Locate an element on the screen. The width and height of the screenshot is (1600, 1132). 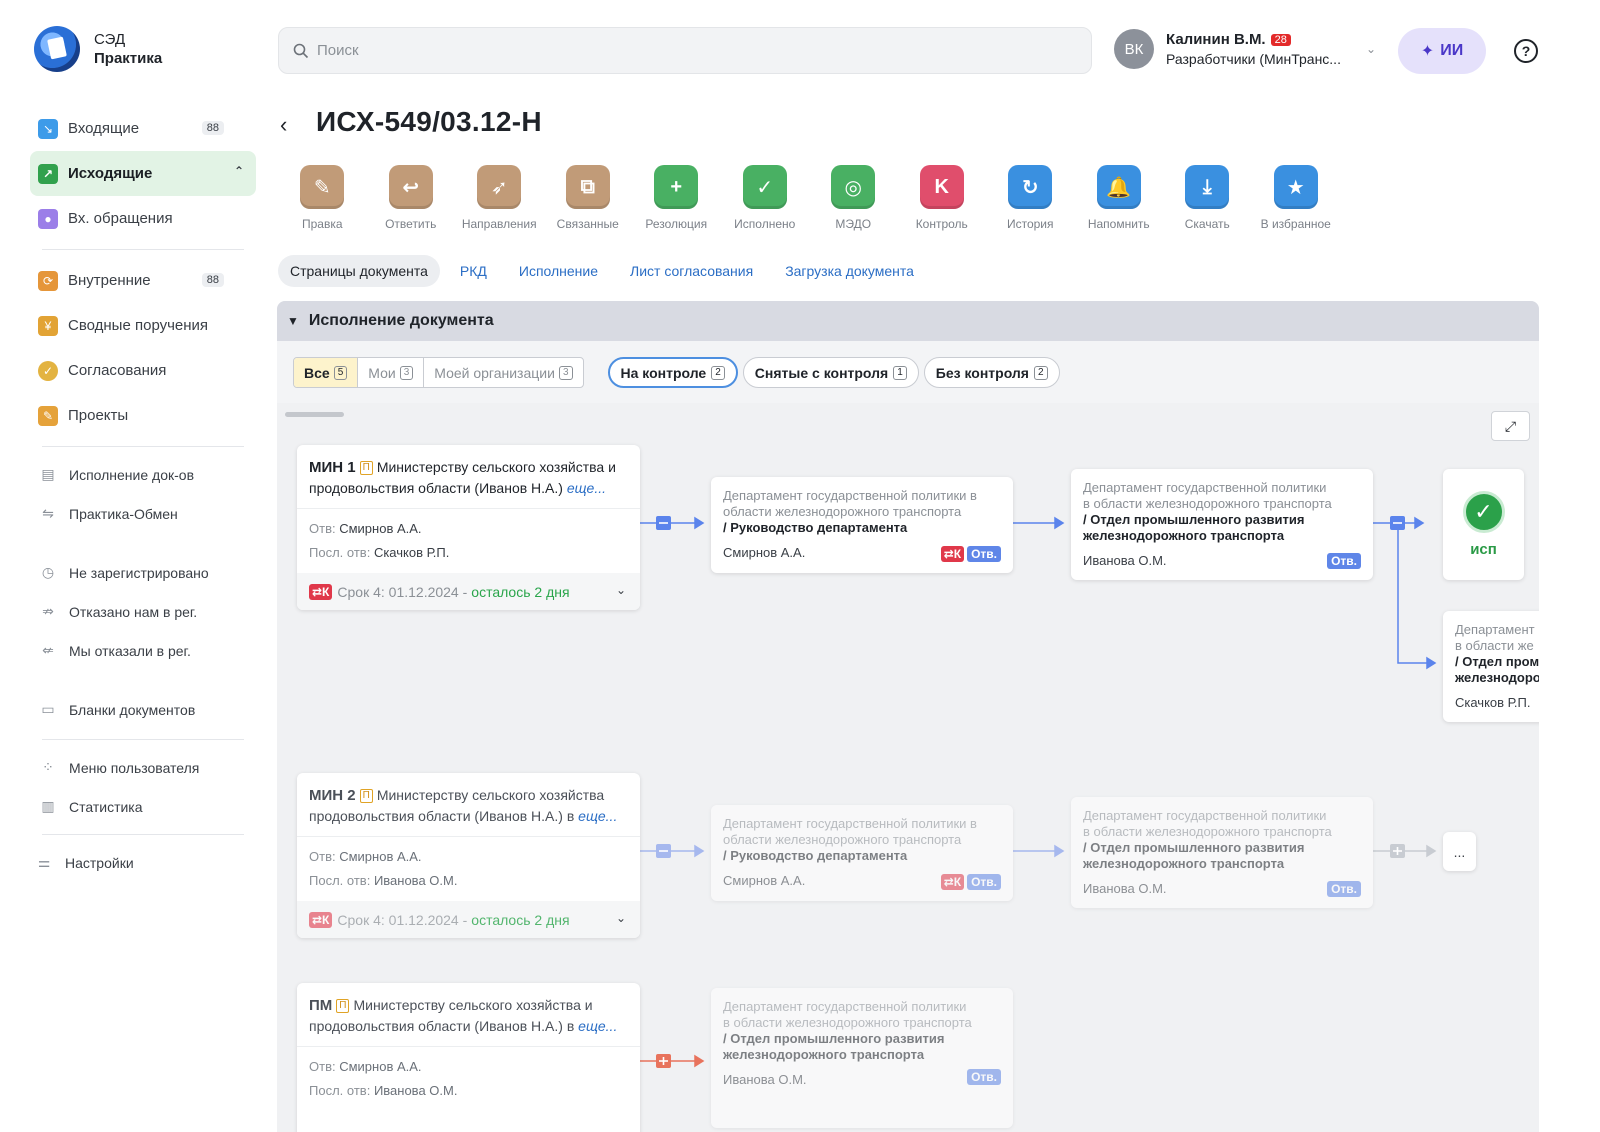
scope-filter: Все 5 Мои 3 Моей организации 3 is located at coordinates (438, 372).